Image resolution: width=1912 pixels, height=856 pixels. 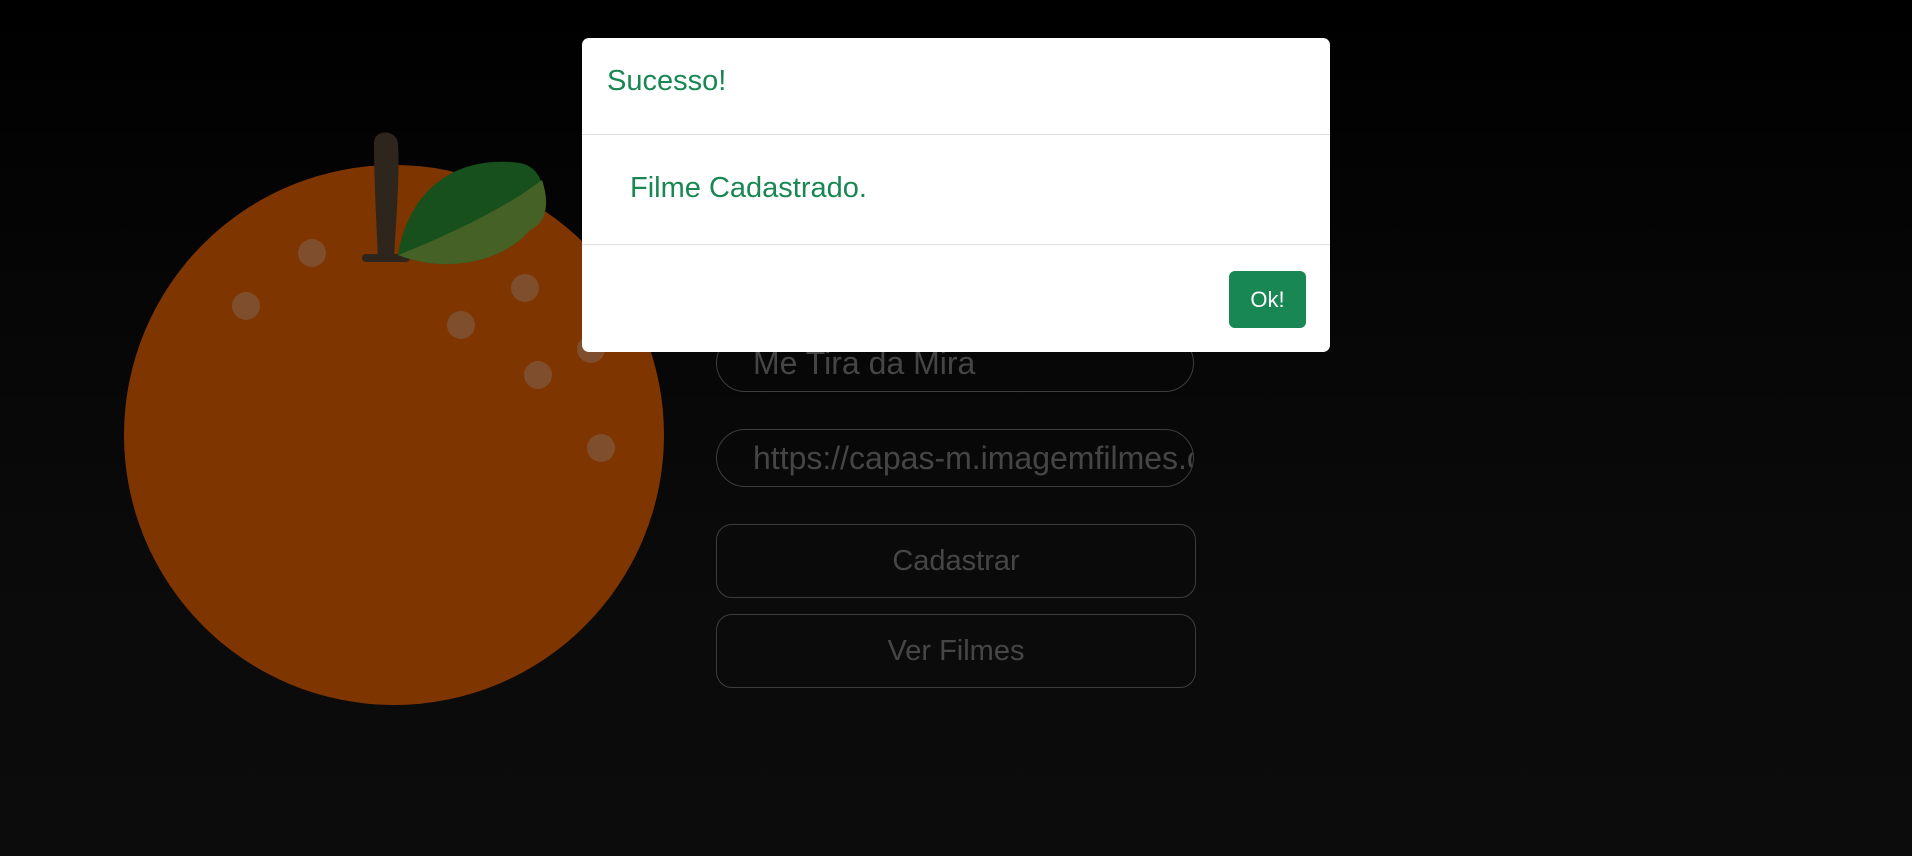 I want to click on modal-footer: Ok!, so click(x=956, y=298).